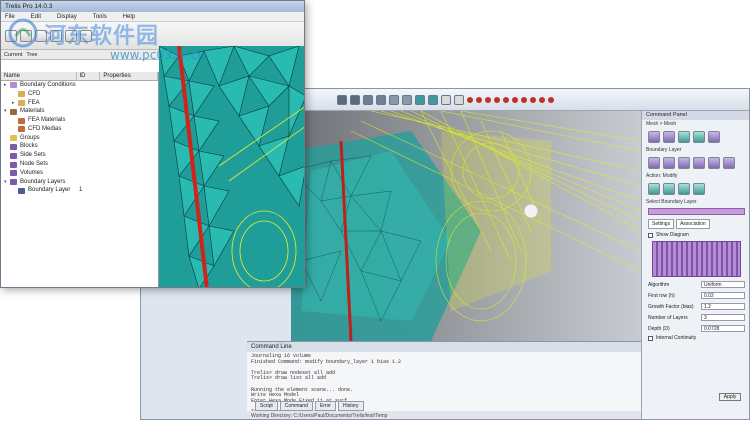 Image resolution: width=750 pixels, height=432 pixels. Describe the element at coordinates (48, 84) in the screenshot. I see `tree-item-label: Boundary Conditions` at that location.